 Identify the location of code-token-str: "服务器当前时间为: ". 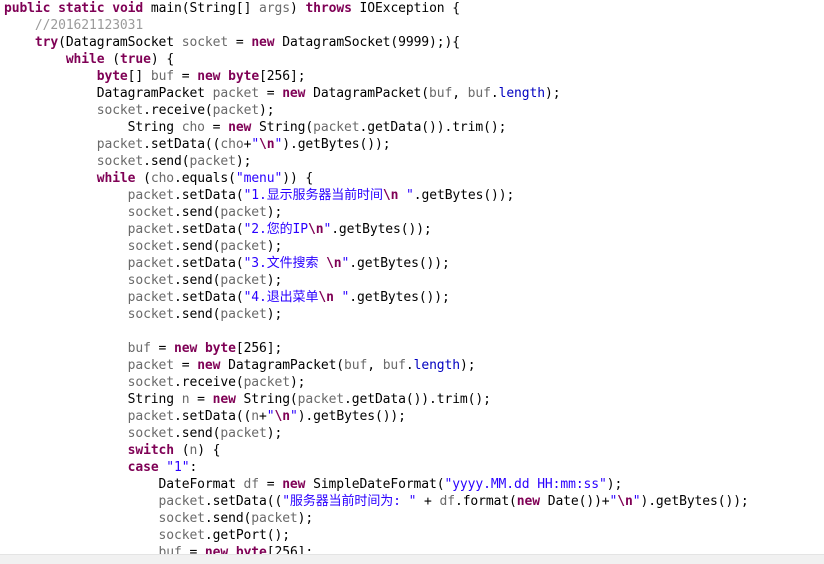
(349, 501).